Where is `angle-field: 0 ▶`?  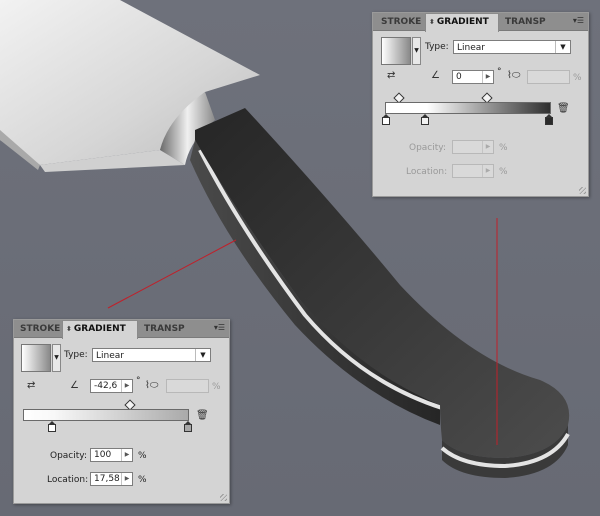 angle-field: 0 ▶ is located at coordinates (473, 77).